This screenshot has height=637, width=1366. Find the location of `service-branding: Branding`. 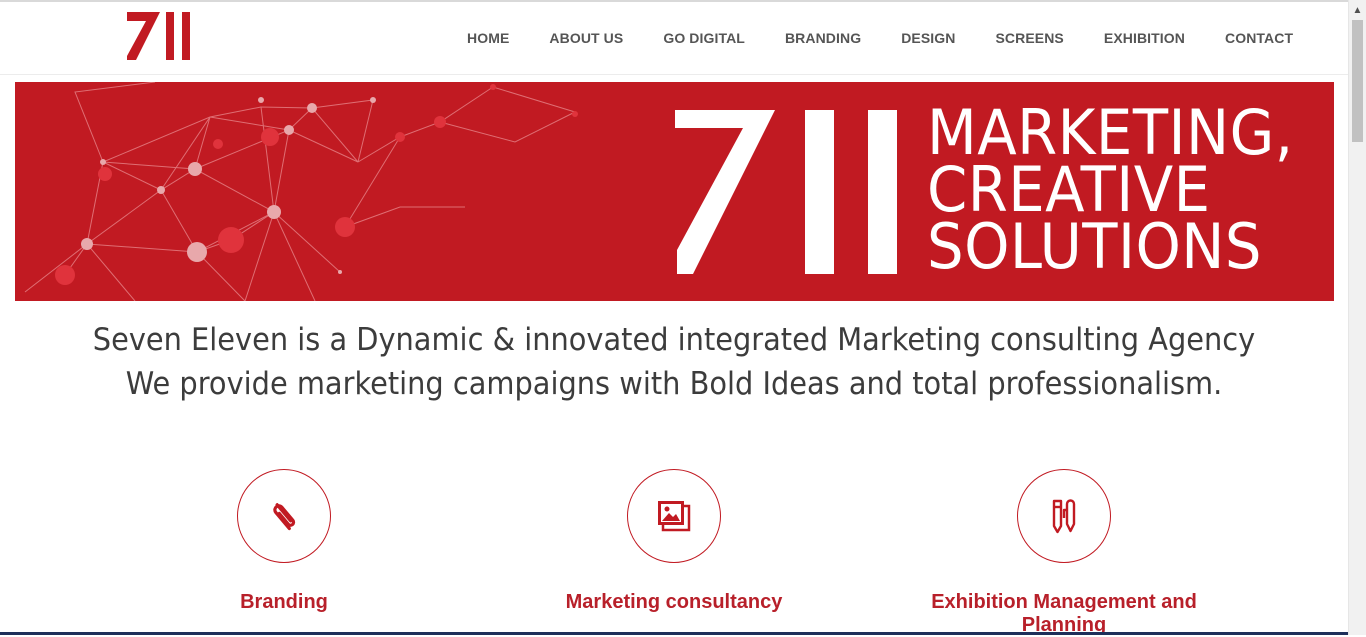

service-branding: Branding is located at coordinates (284, 541).